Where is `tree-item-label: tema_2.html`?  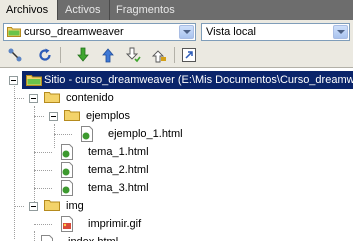
tree-item-label: tema_2.html is located at coordinates (118, 170).